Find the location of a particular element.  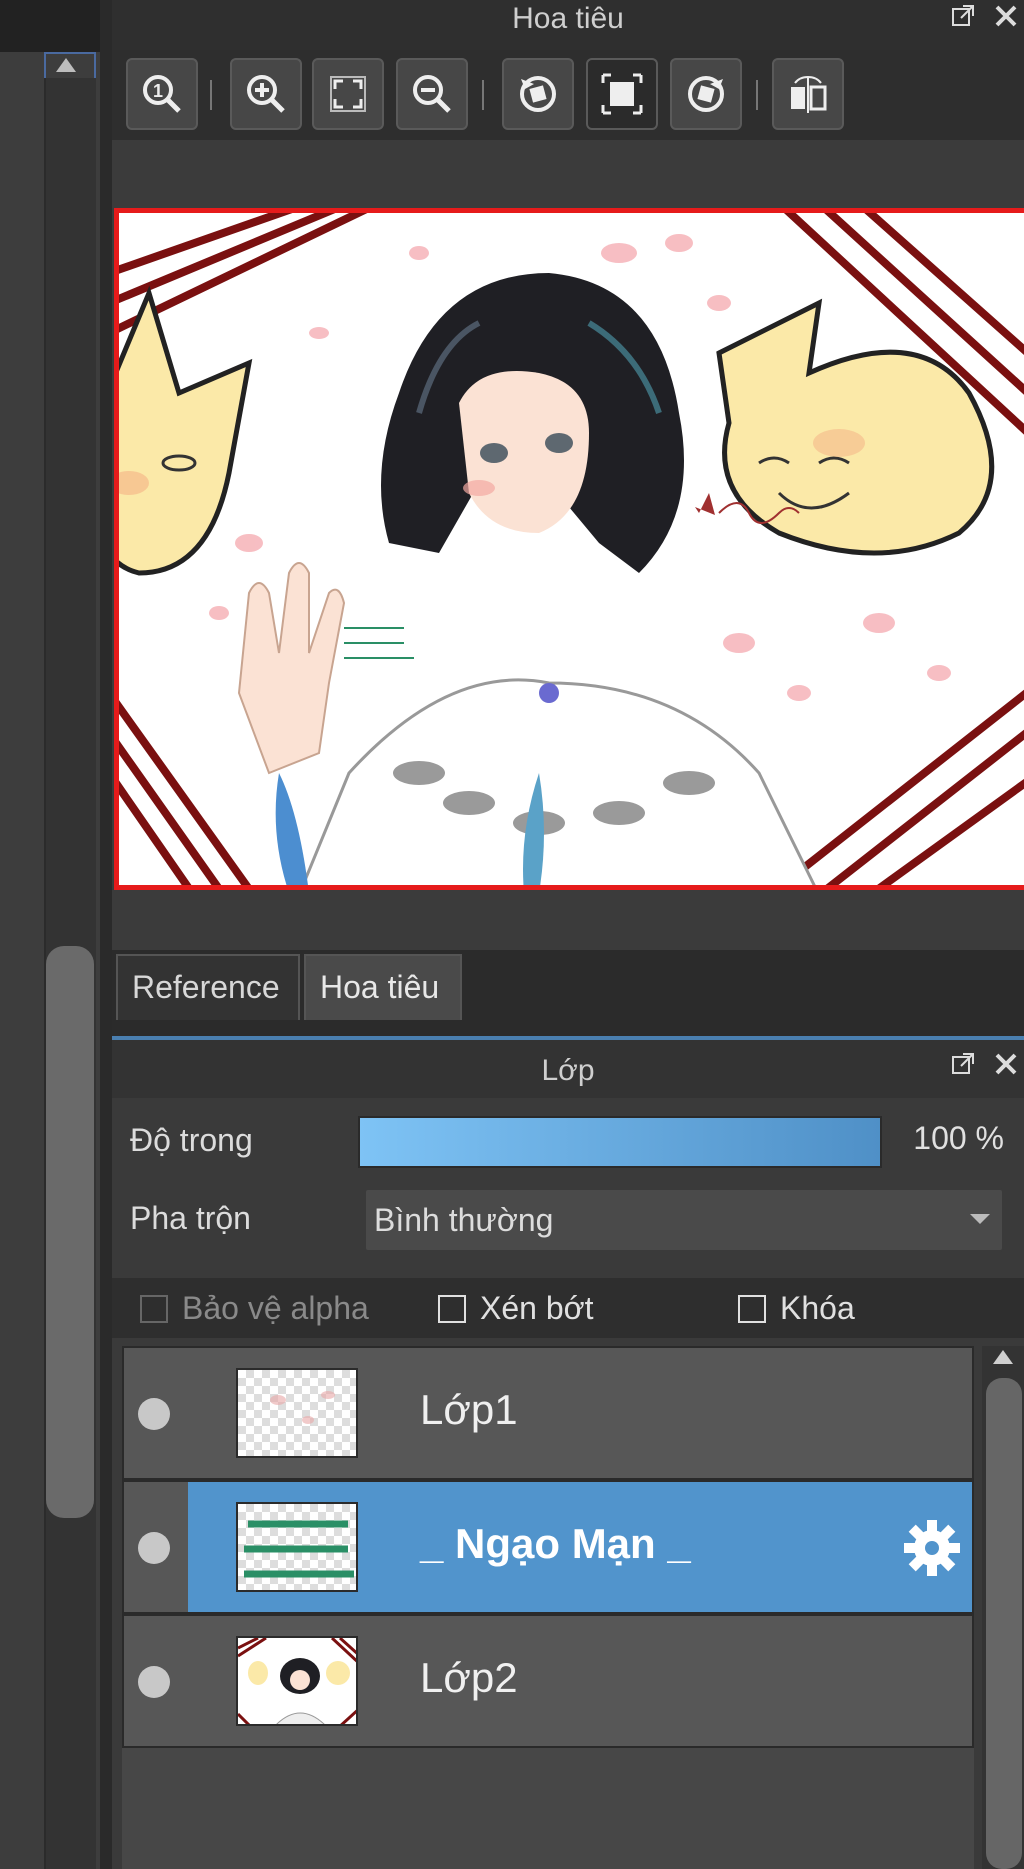

navigator-title: Hoa tiêu is located at coordinates (568, 18).